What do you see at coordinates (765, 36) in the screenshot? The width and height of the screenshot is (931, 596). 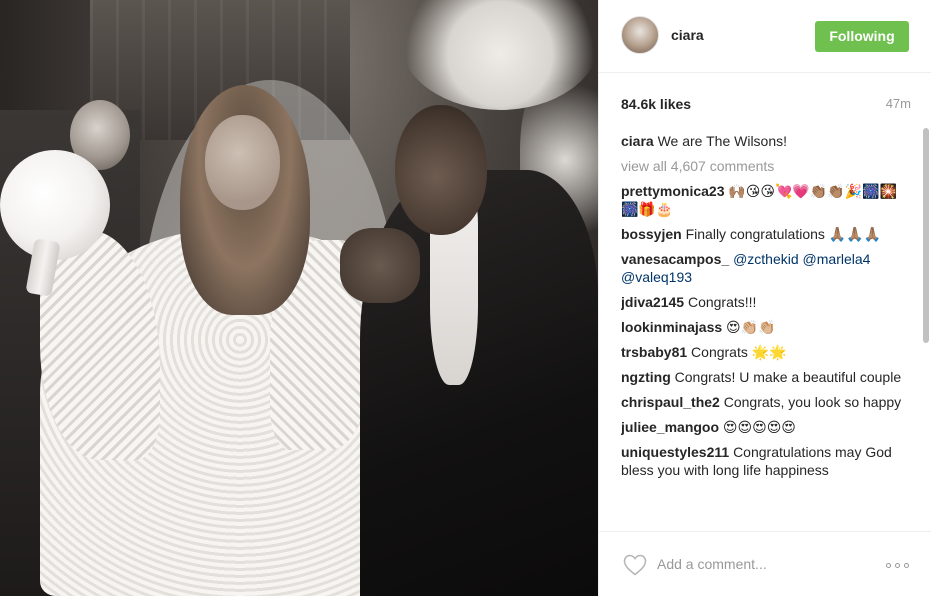 I see `post-header: ciara Following` at bounding box center [765, 36].